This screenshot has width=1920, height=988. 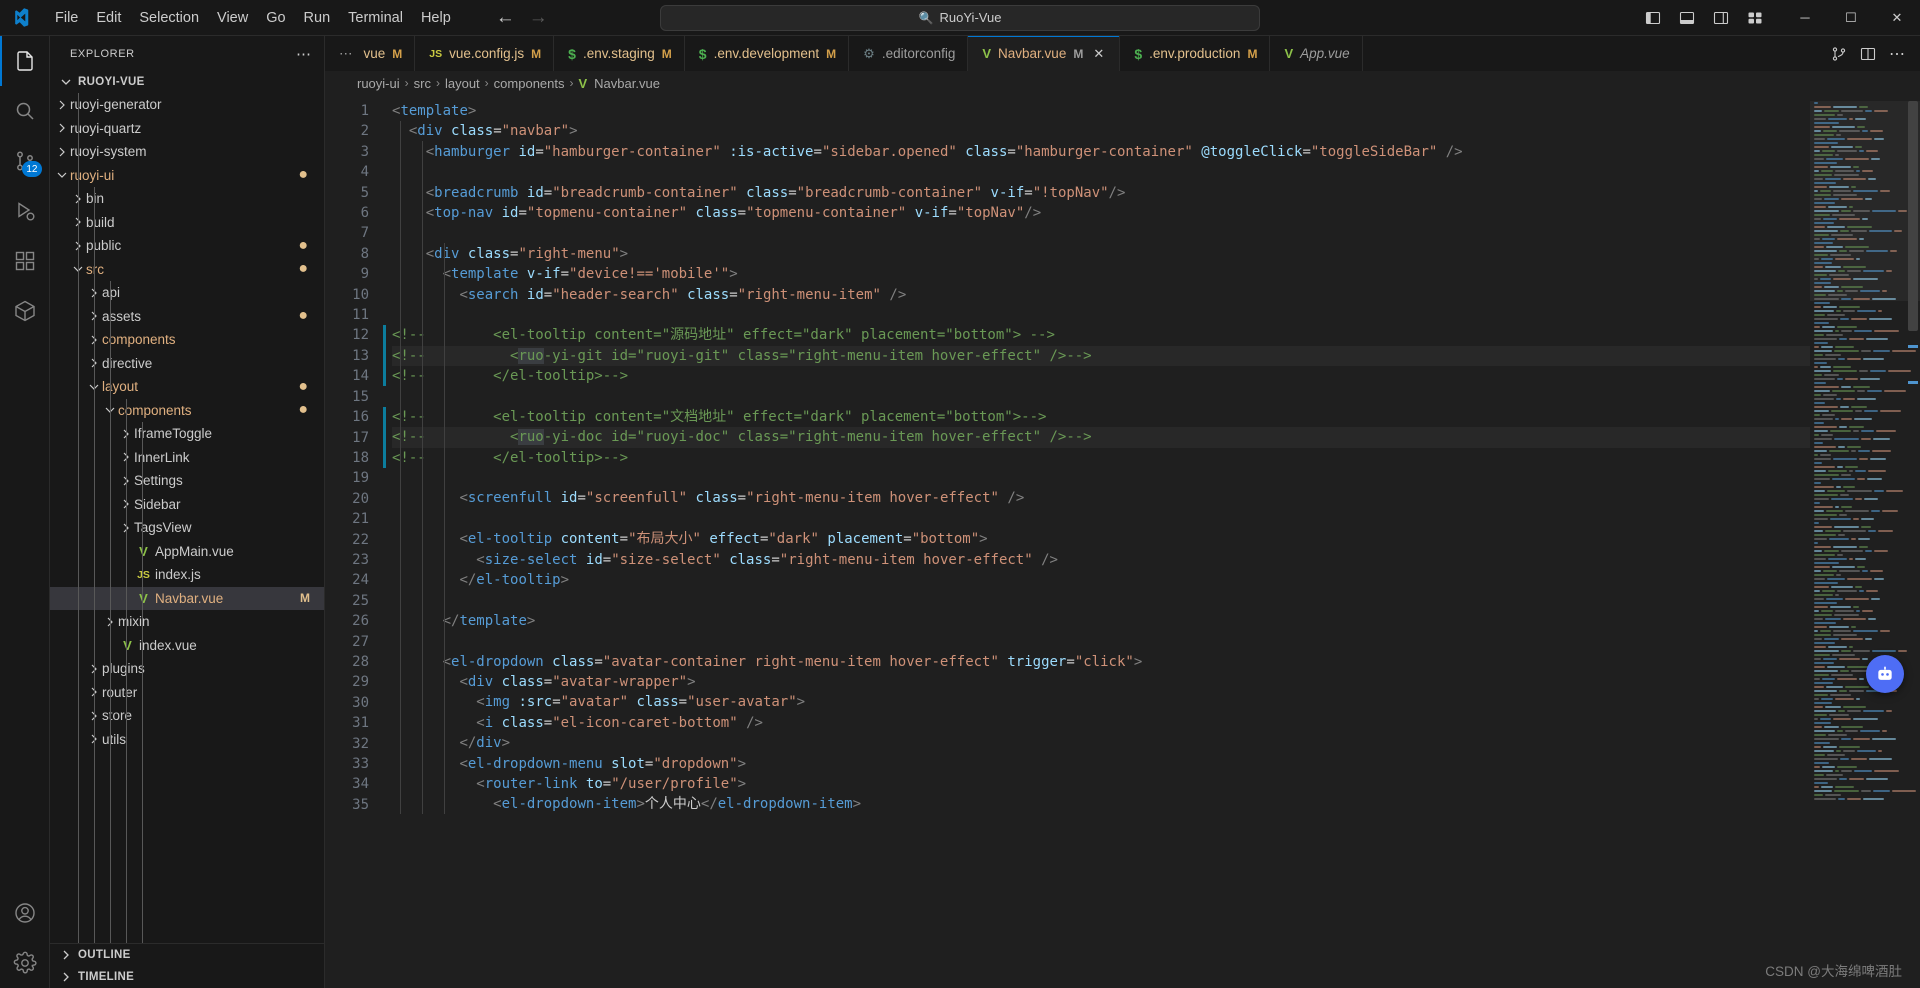 I want to click on menu-help: Help, so click(x=436, y=18).